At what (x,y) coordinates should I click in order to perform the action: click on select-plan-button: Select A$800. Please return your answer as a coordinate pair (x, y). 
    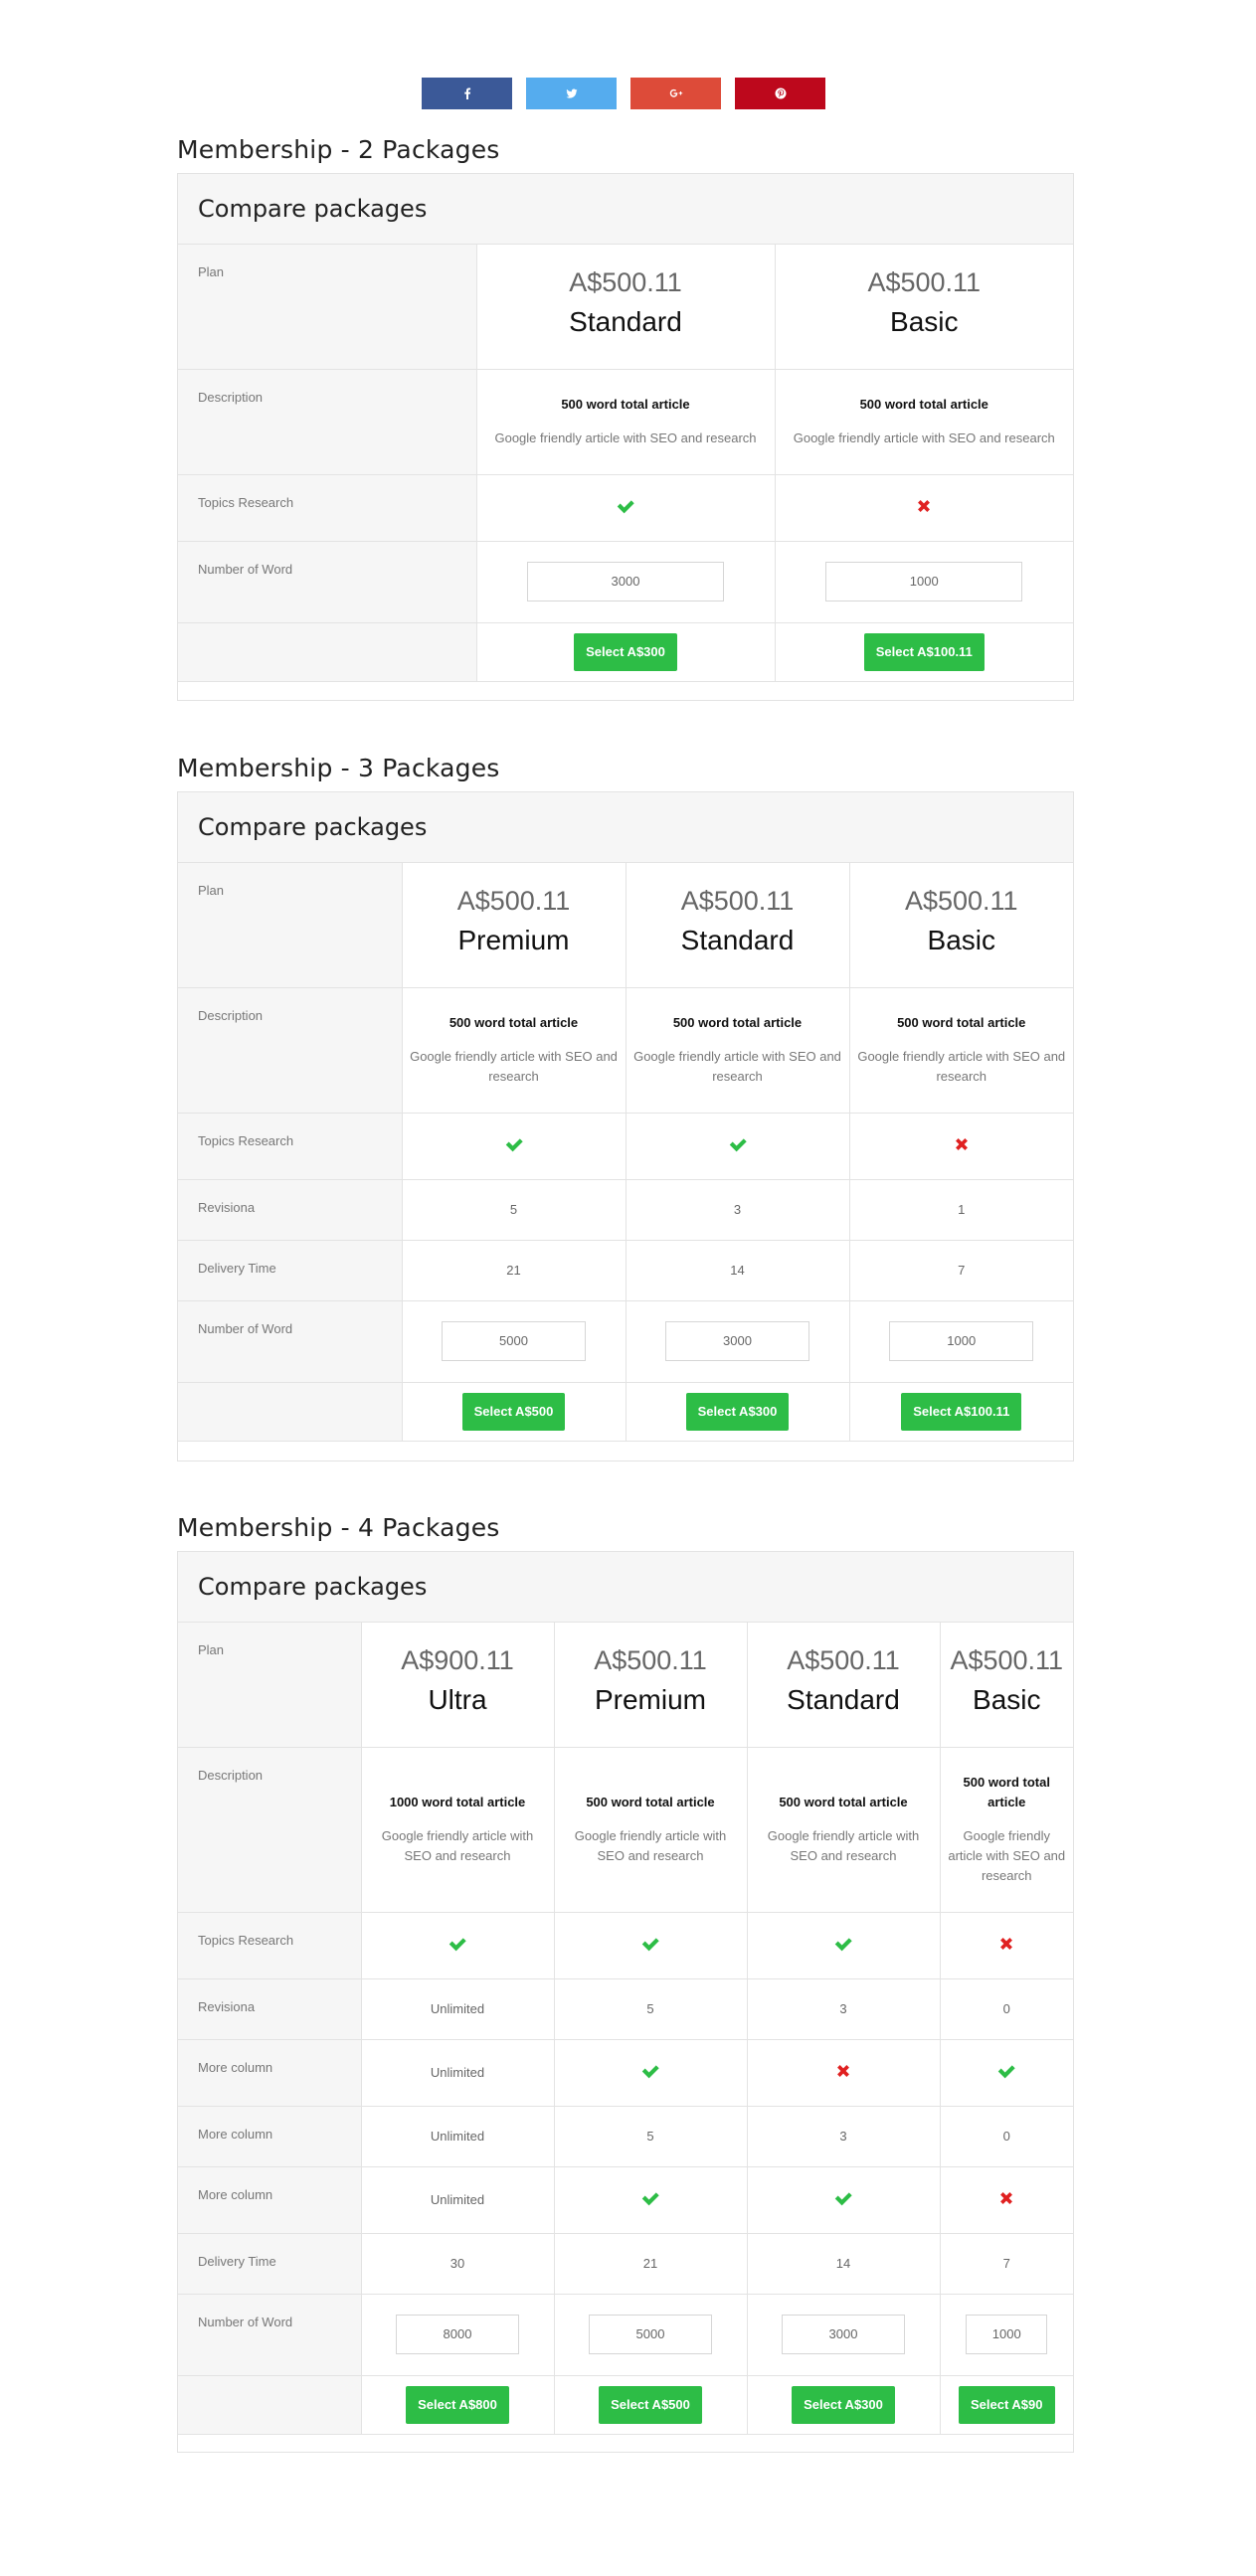
    Looking at the image, I should click on (457, 2404).